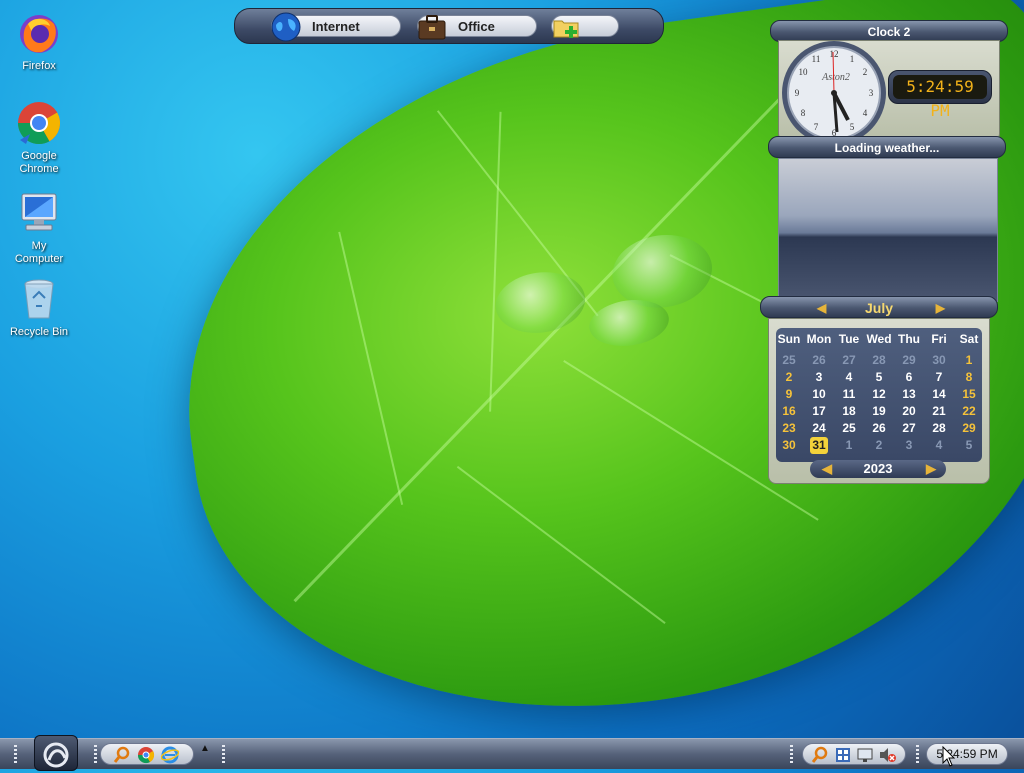  I want to click on calendar-day: 23, so click(789, 428).